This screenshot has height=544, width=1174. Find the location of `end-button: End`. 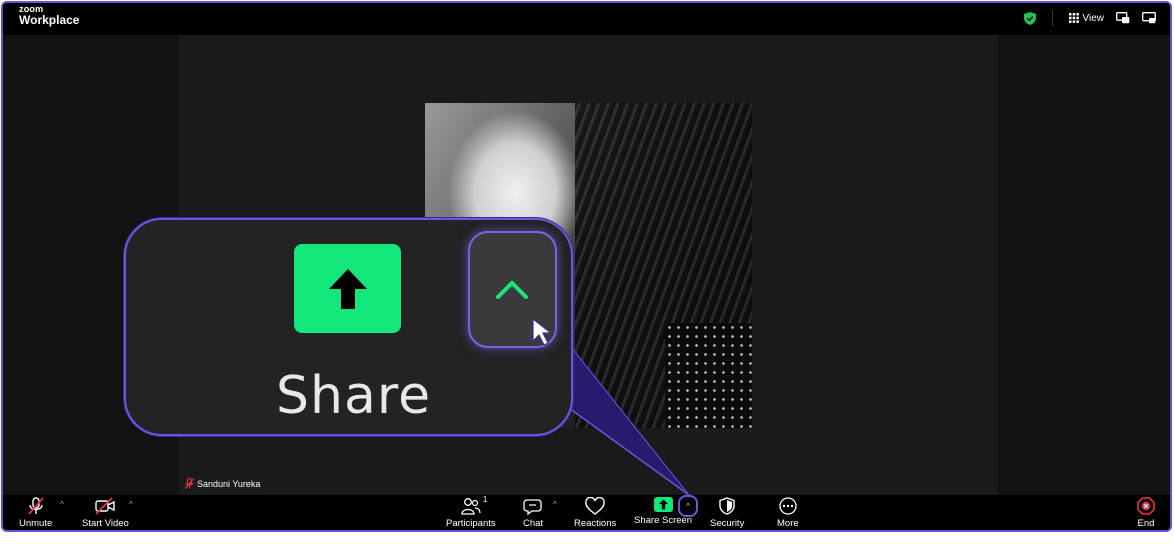

end-button: End is located at coordinates (1146, 513).